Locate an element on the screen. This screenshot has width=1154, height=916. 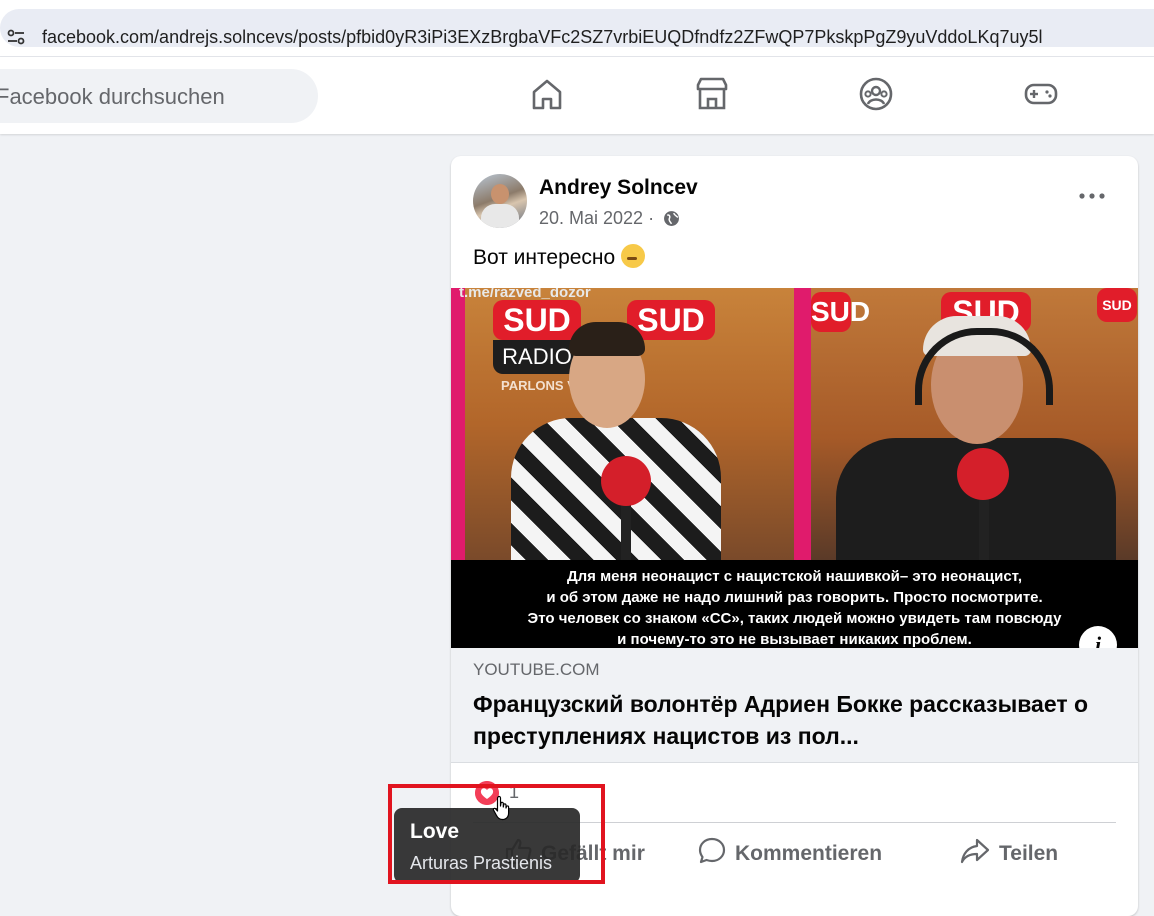
post-text: Вот интересно is located at coordinates (559, 257).